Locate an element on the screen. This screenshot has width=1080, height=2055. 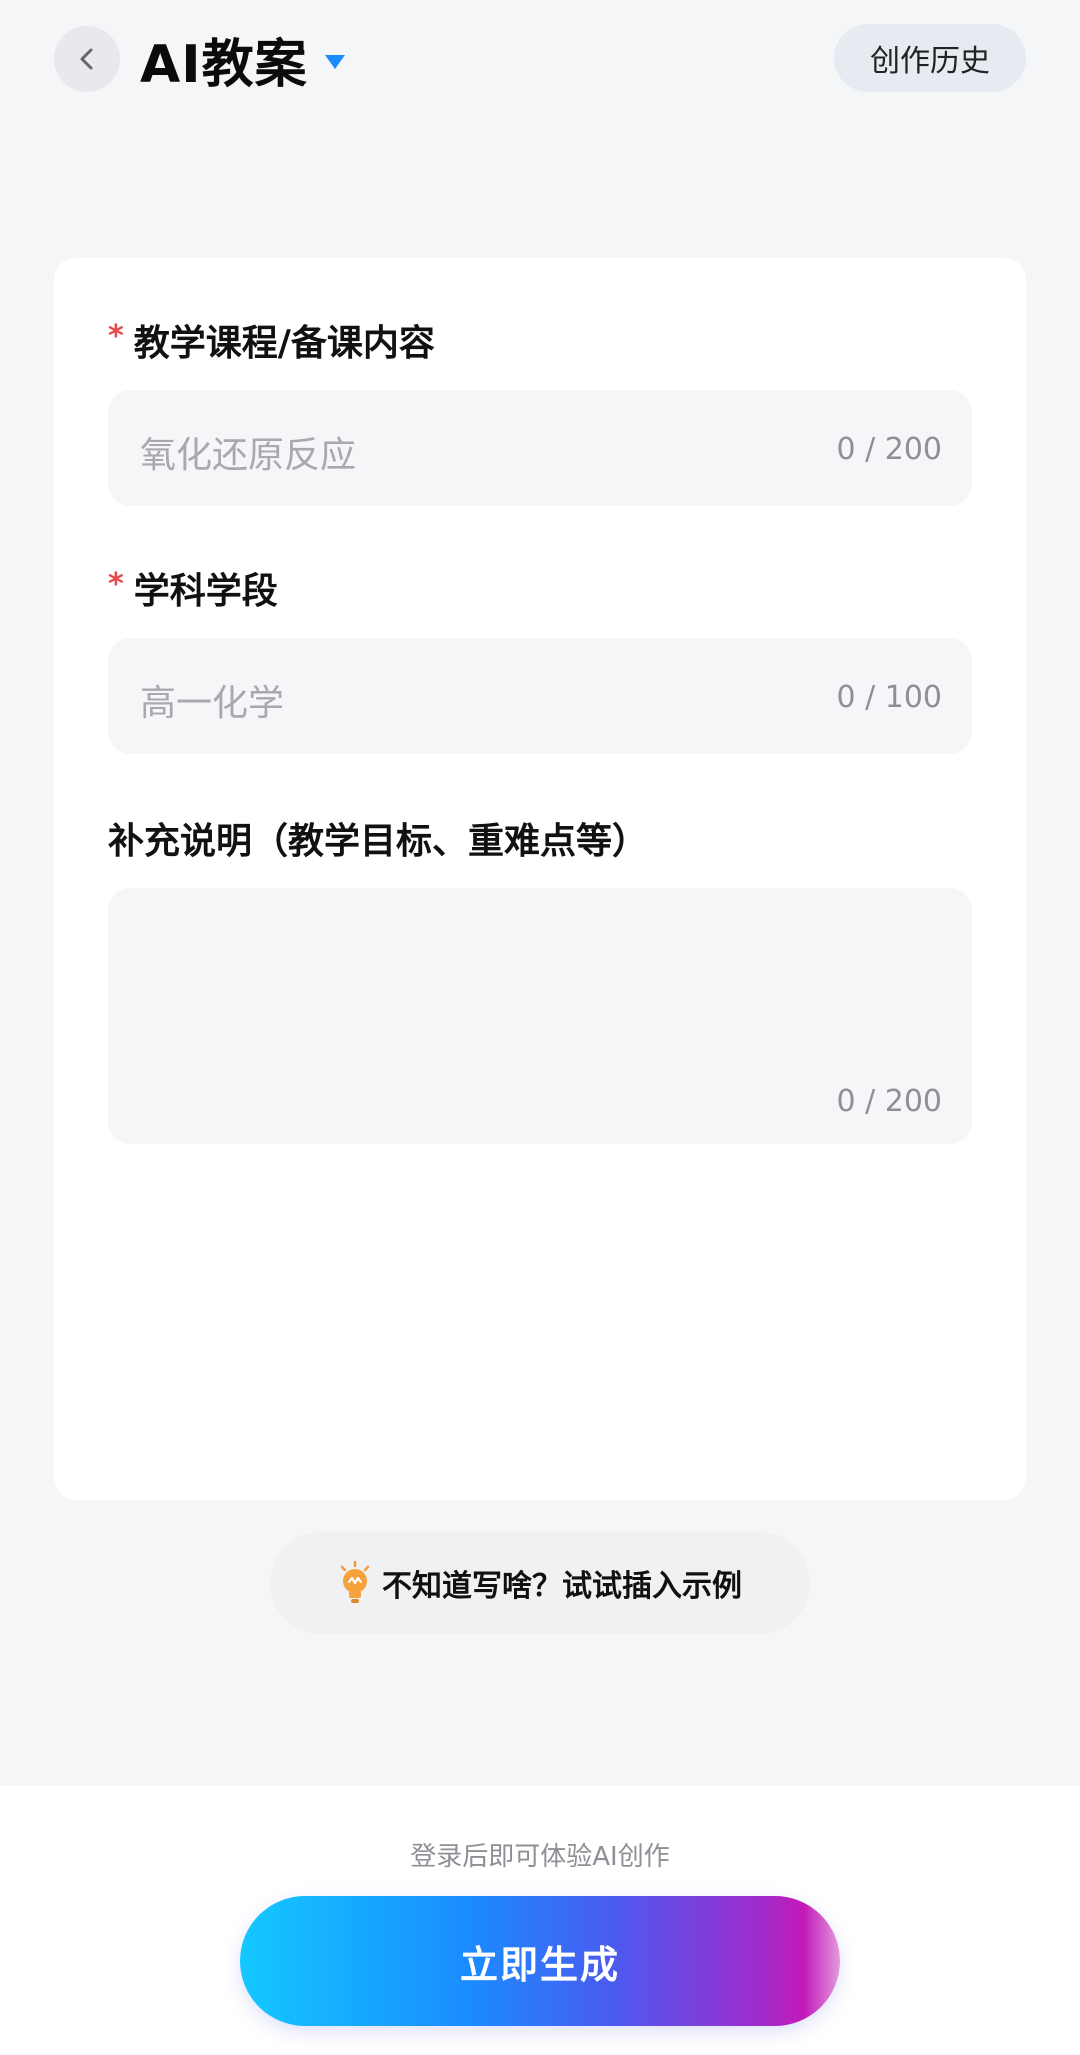
subject-grade-placeholder: 高一化学 is located at coordinates (212, 703).